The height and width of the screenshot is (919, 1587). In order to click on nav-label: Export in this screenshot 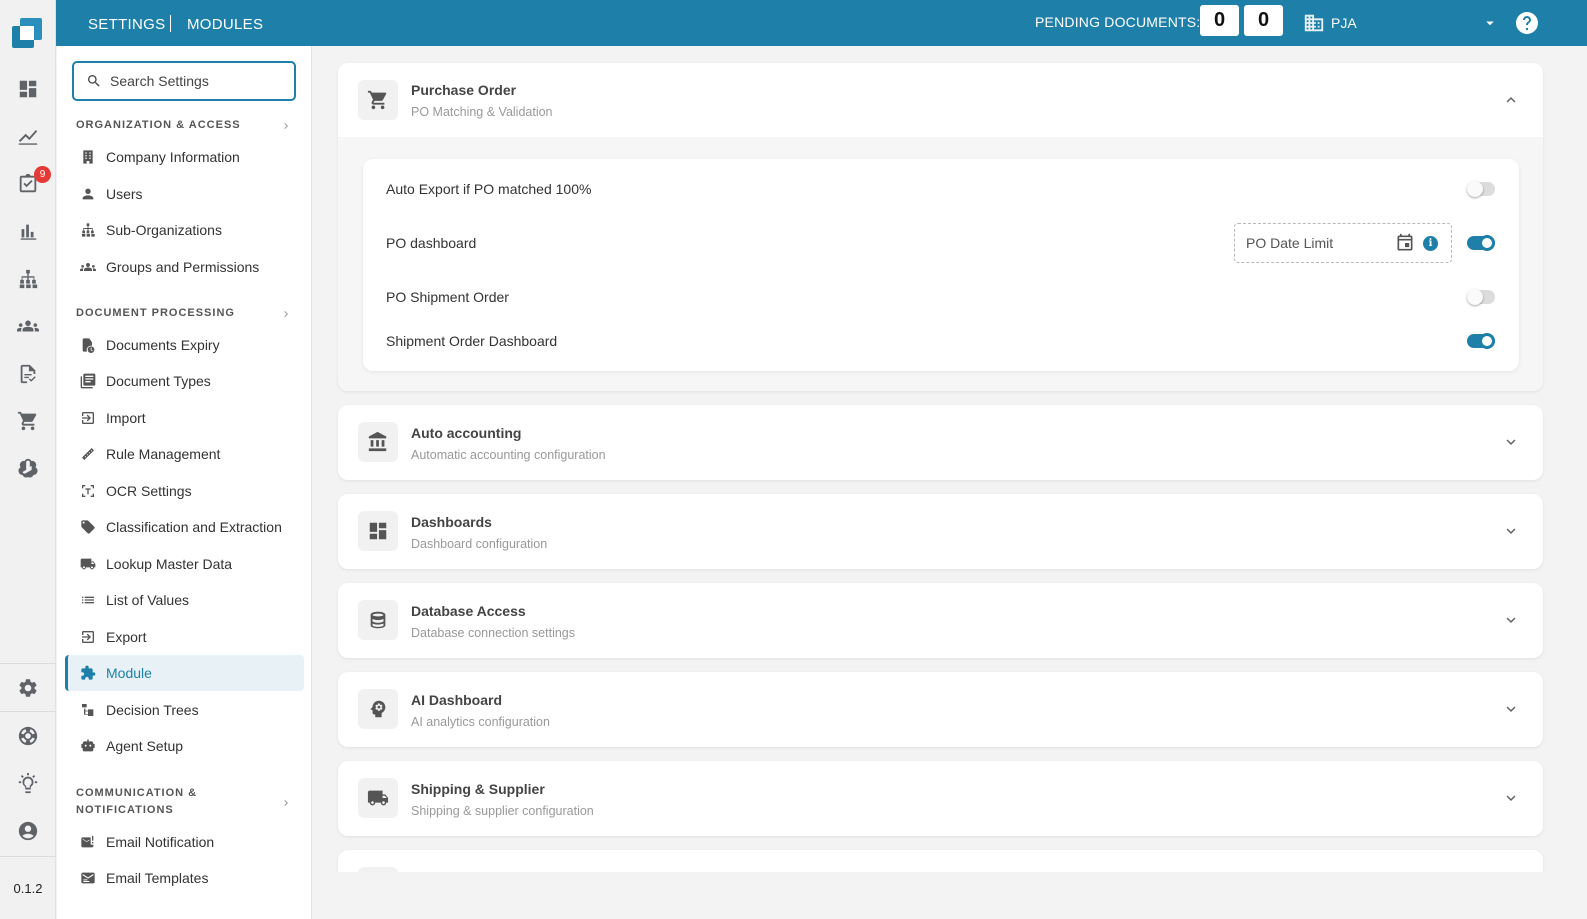, I will do `click(126, 637)`.